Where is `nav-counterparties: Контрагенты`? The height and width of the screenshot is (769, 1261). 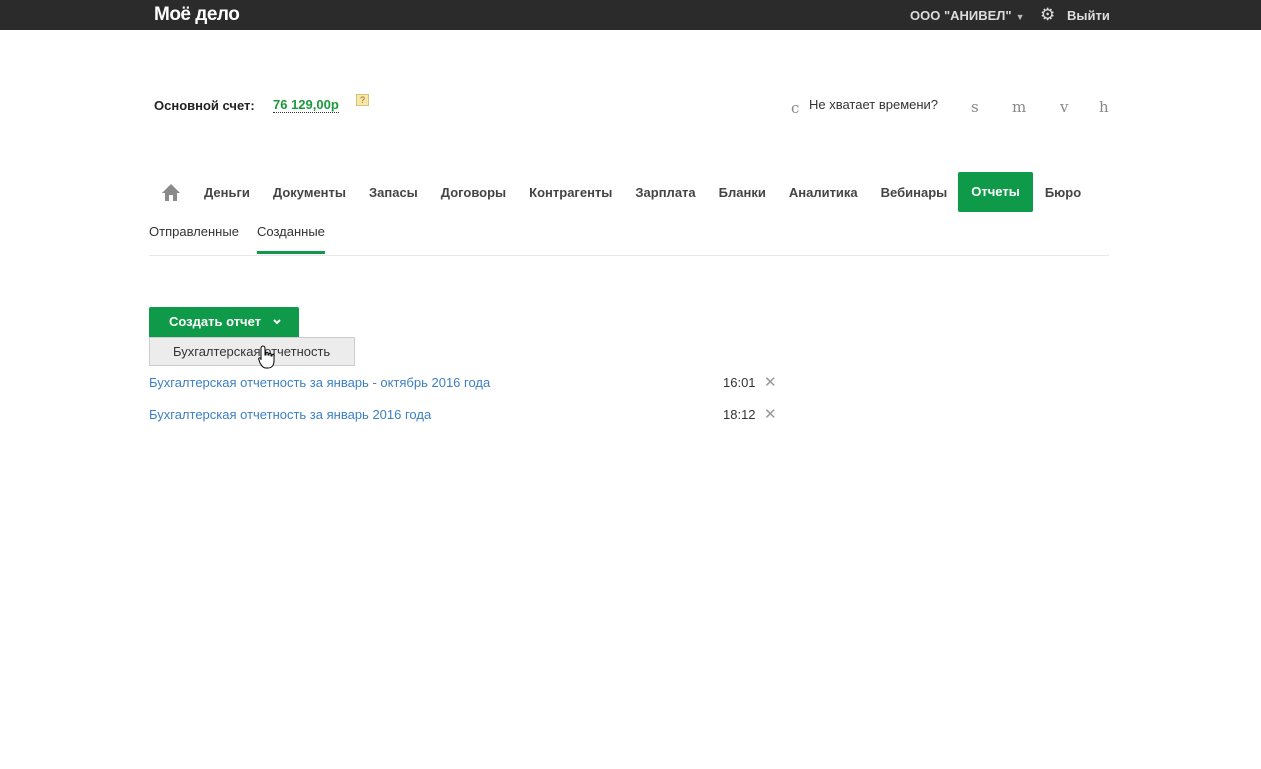 nav-counterparties: Контрагенты is located at coordinates (570, 192).